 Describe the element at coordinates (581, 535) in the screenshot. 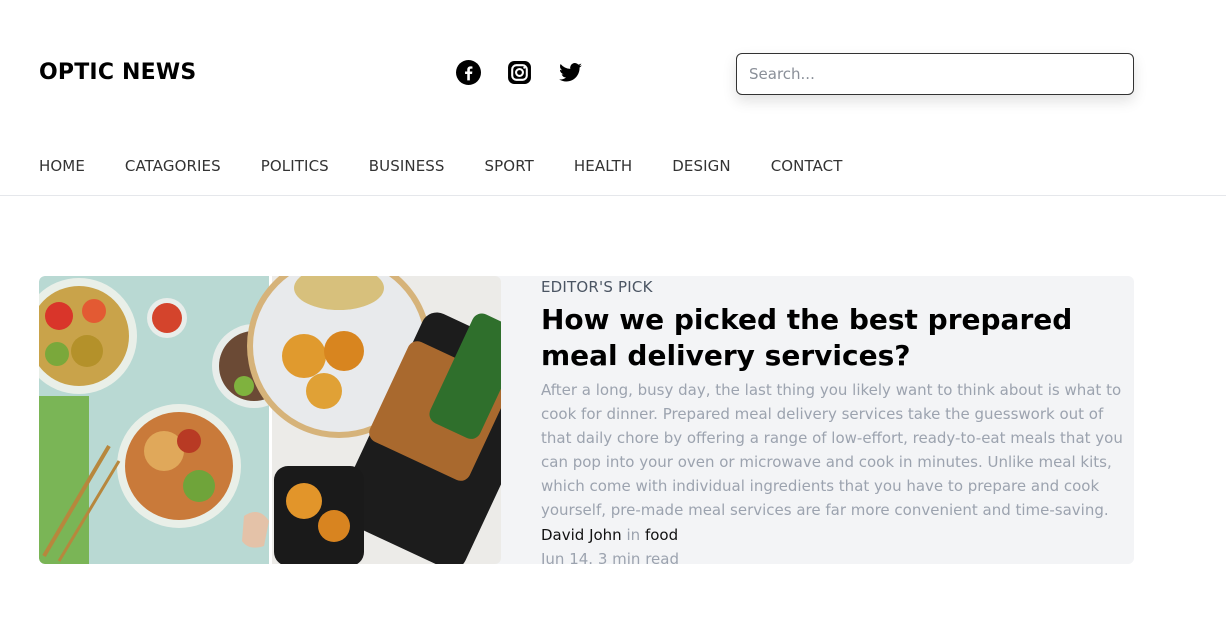

I see `author-link: David John` at that location.